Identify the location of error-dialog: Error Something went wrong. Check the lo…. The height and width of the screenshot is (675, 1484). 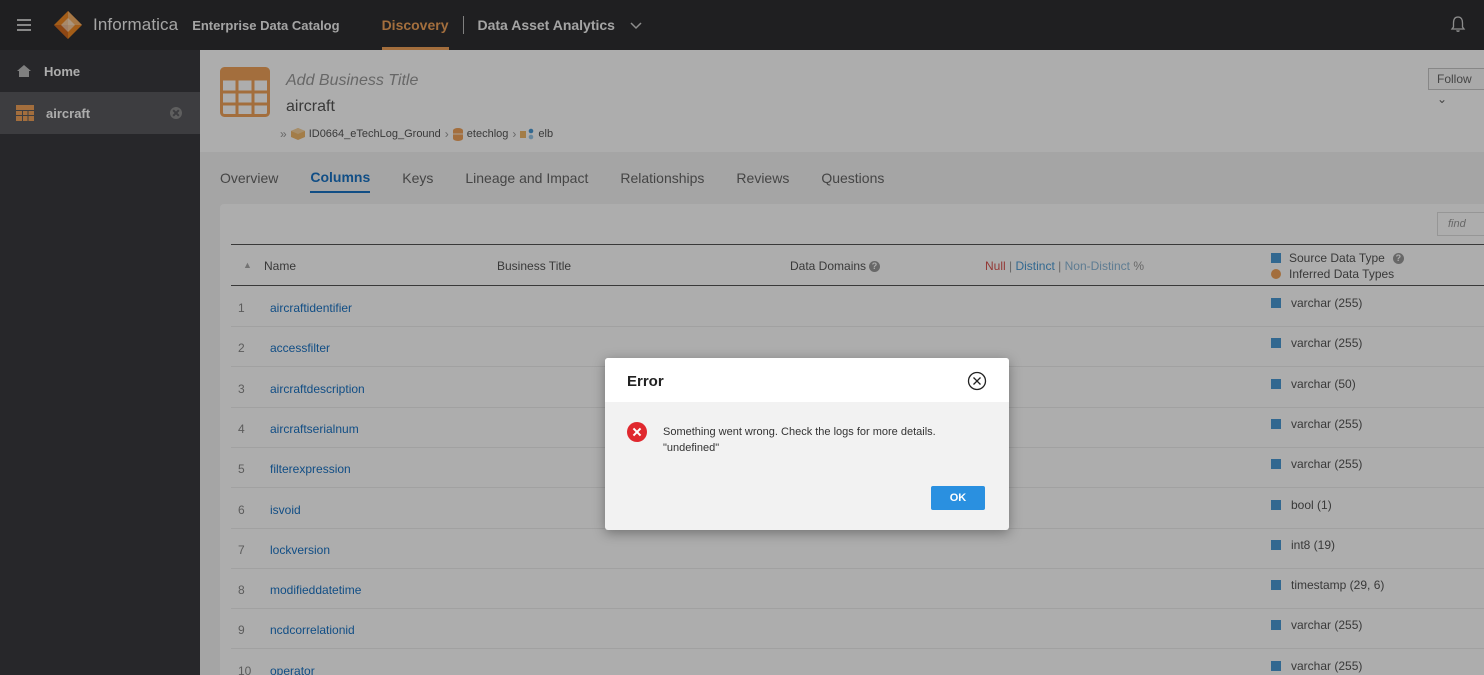
(807, 444).